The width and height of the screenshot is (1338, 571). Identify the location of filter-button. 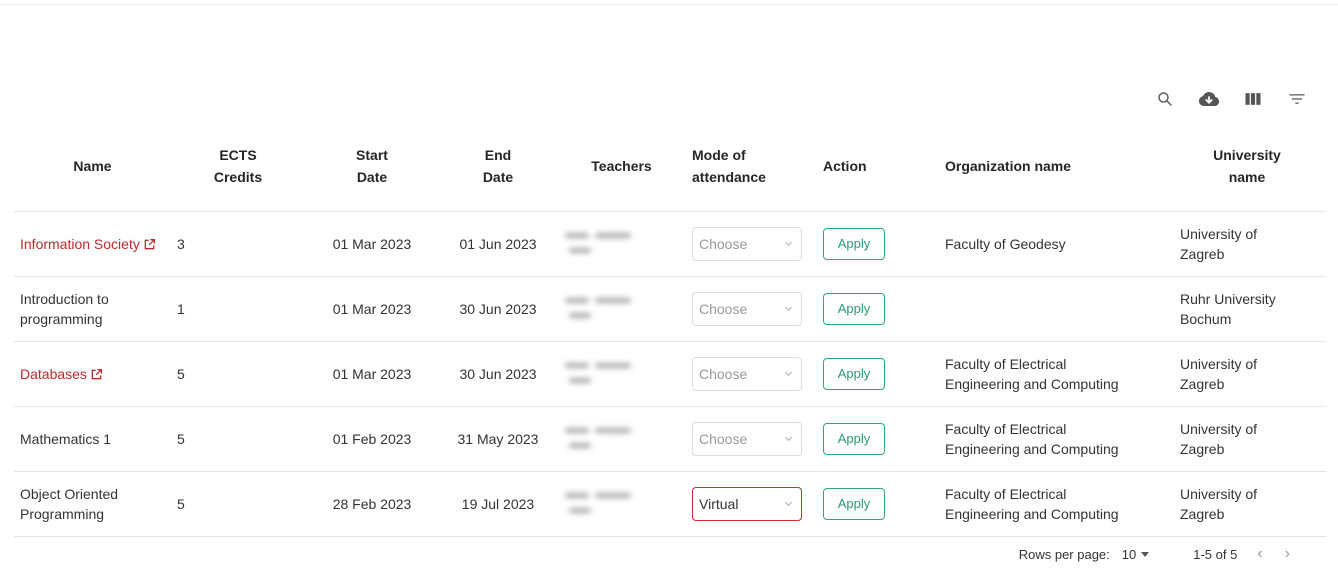
(1297, 99).